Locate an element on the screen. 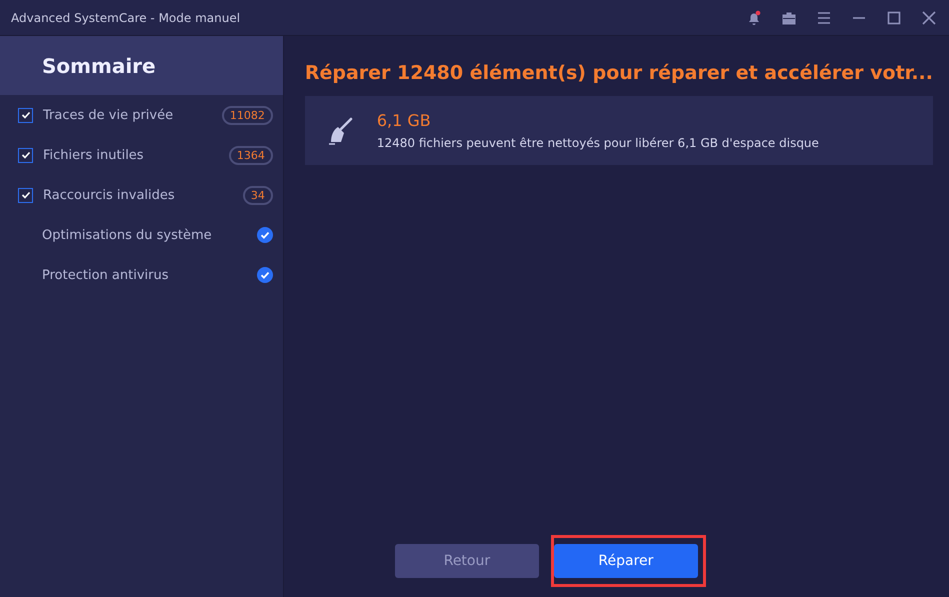 Image resolution: width=949 pixels, height=597 pixels. item-label: Protection antivirus is located at coordinates (105, 275).